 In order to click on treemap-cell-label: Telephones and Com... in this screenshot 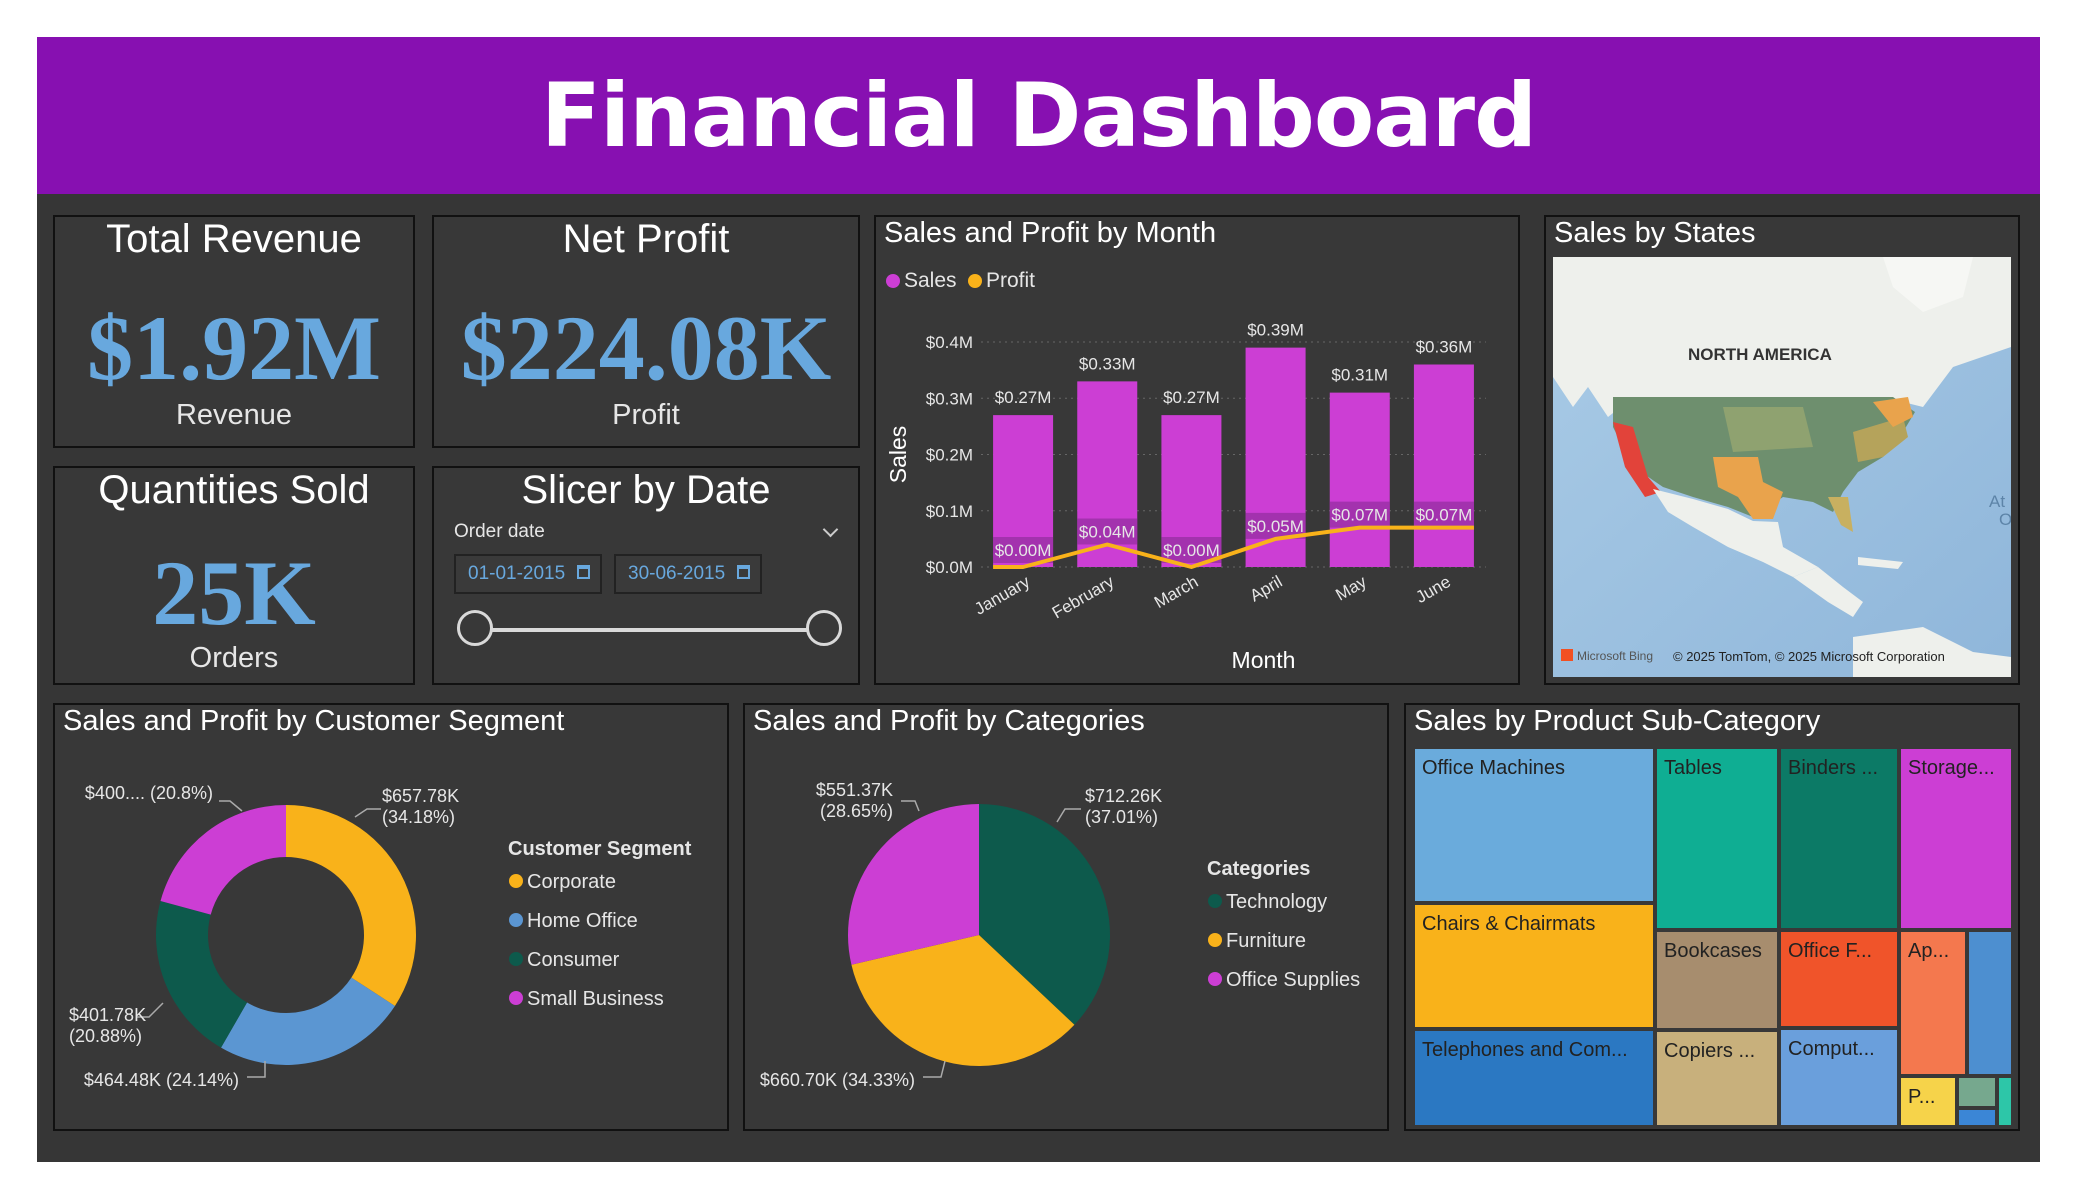, I will do `click(1525, 1050)`.